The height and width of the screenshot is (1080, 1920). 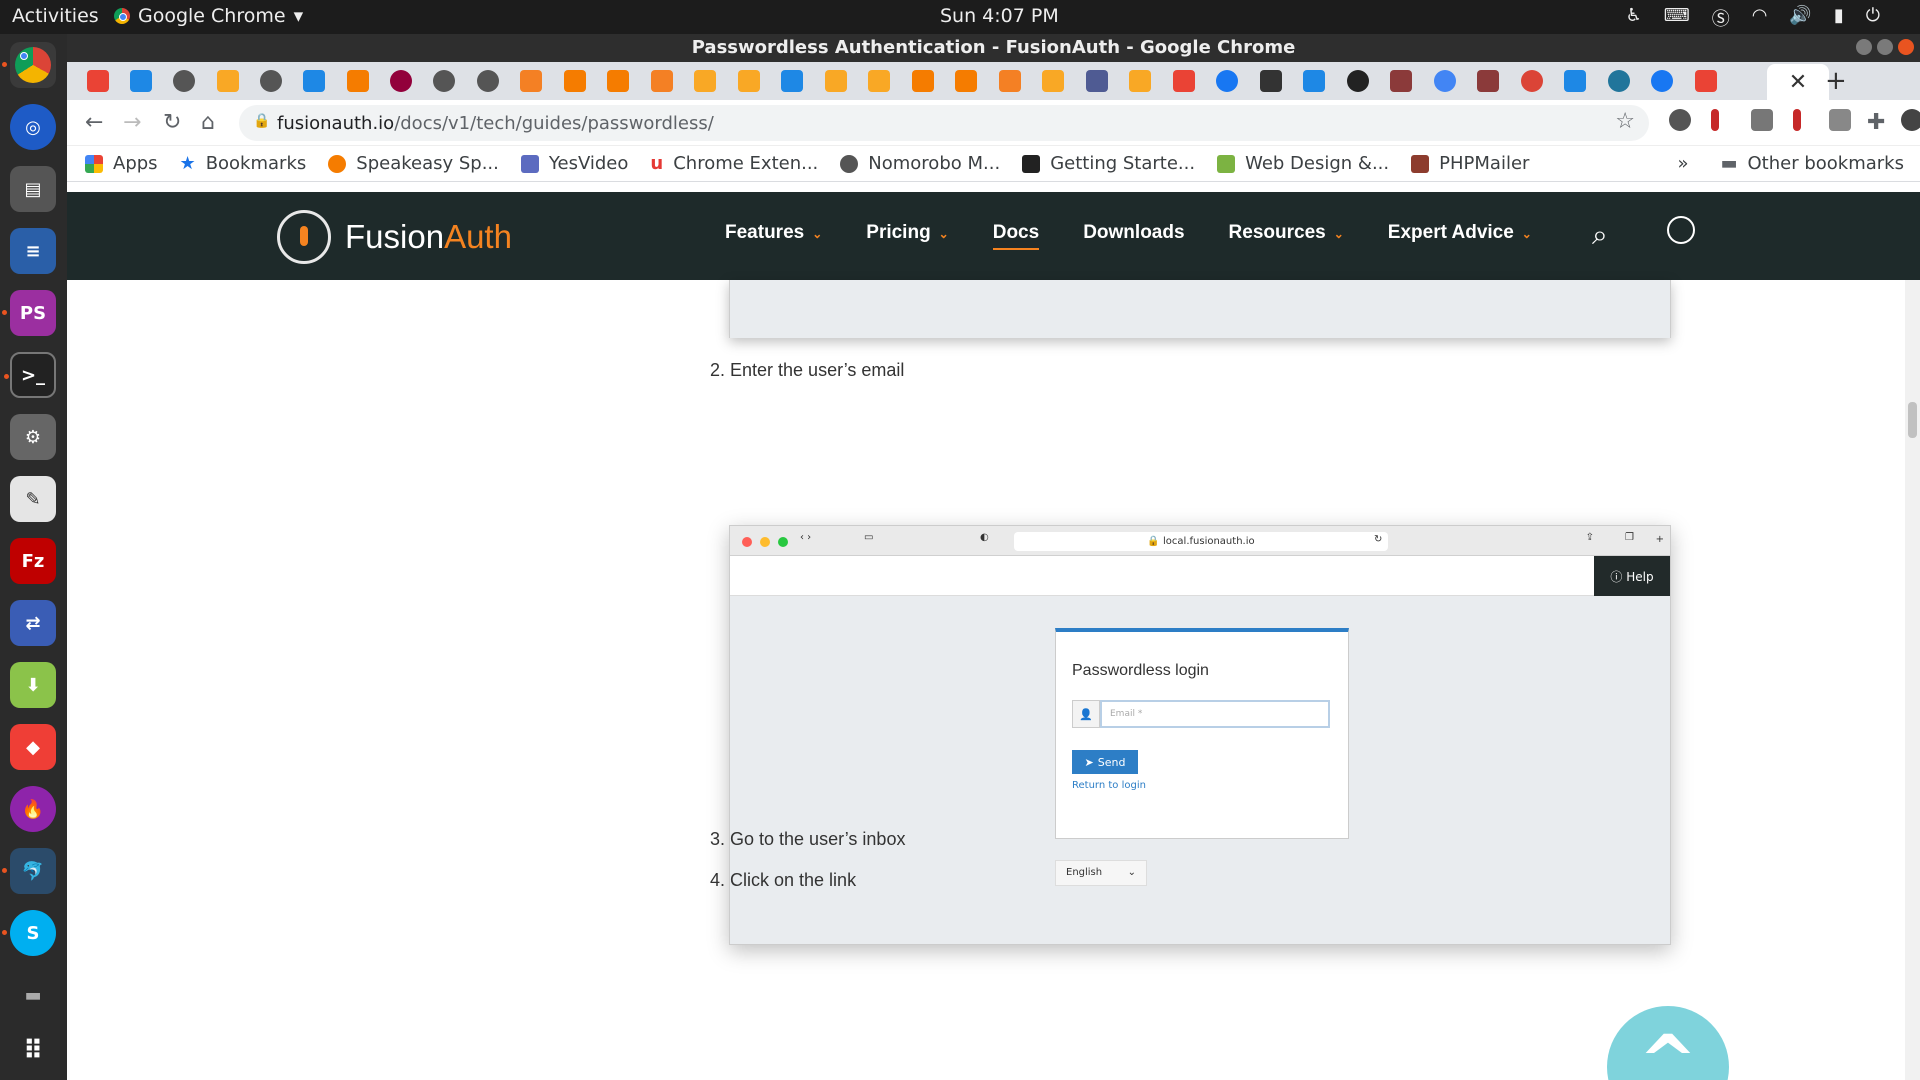 I want to click on bookmark-star-icon: ☆, so click(x=1625, y=121).